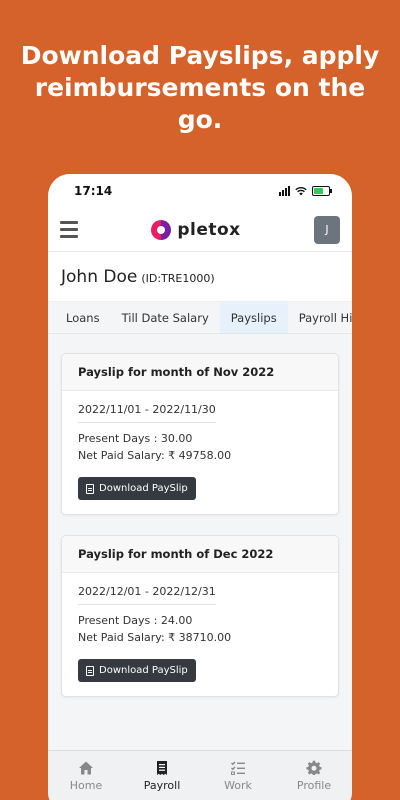 This screenshot has width=400, height=800. I want to click on user-header: John Doe (ID:TRE1000), so click(200, 277).